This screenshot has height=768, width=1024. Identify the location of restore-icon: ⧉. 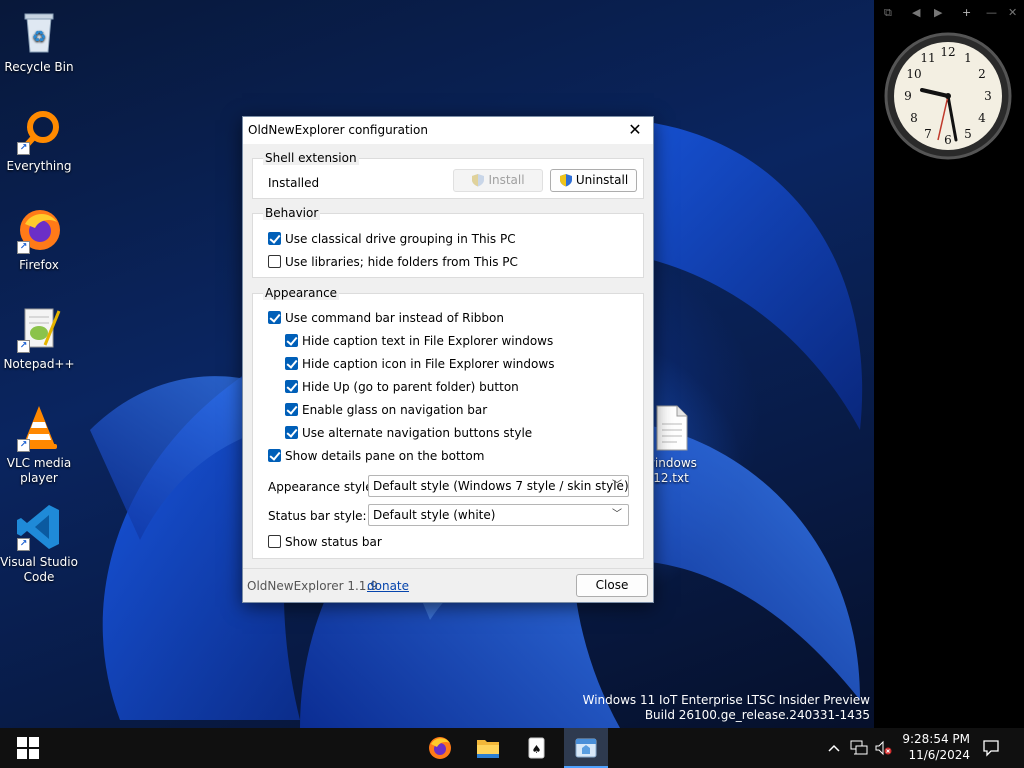
(888, 13).